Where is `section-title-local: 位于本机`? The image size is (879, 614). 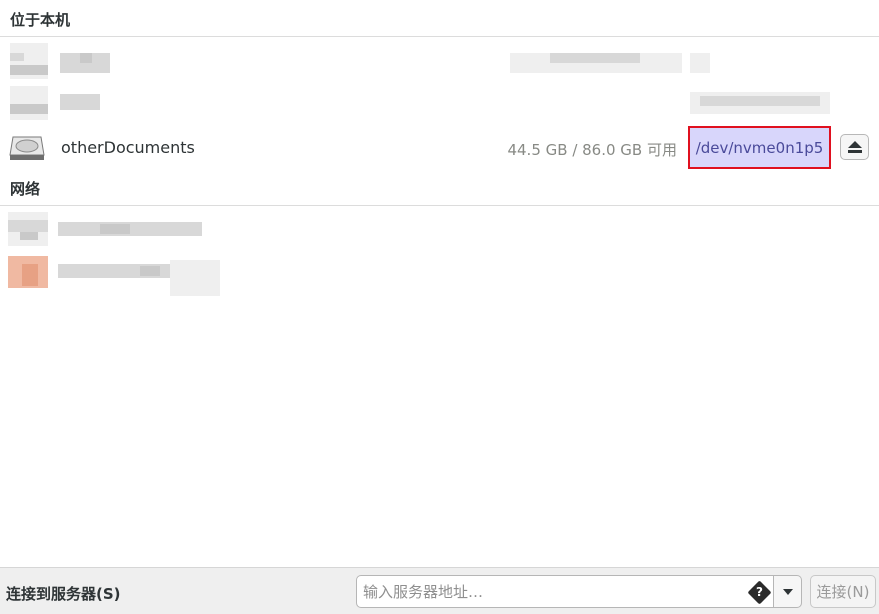 section-title-local: 位于本机 is located at coordinates (40, 20).